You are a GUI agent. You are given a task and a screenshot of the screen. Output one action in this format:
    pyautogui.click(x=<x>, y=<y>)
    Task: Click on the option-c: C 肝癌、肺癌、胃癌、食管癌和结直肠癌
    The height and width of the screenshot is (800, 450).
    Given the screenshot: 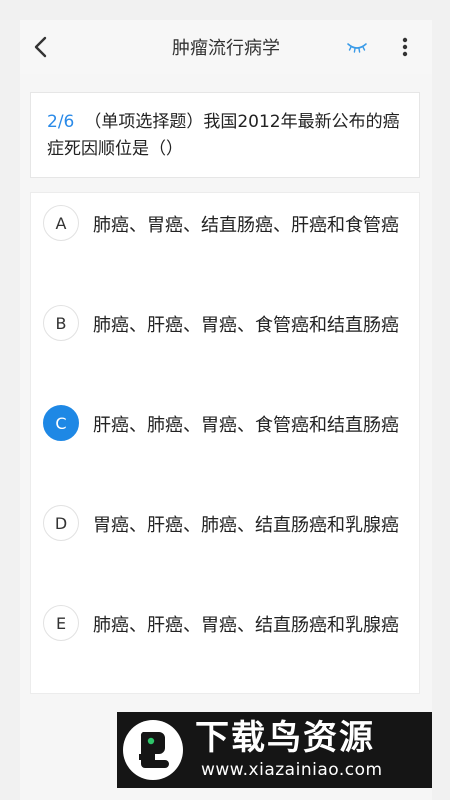 What is the action you would take?
    pyautogui.click(x=225, y=441)
    